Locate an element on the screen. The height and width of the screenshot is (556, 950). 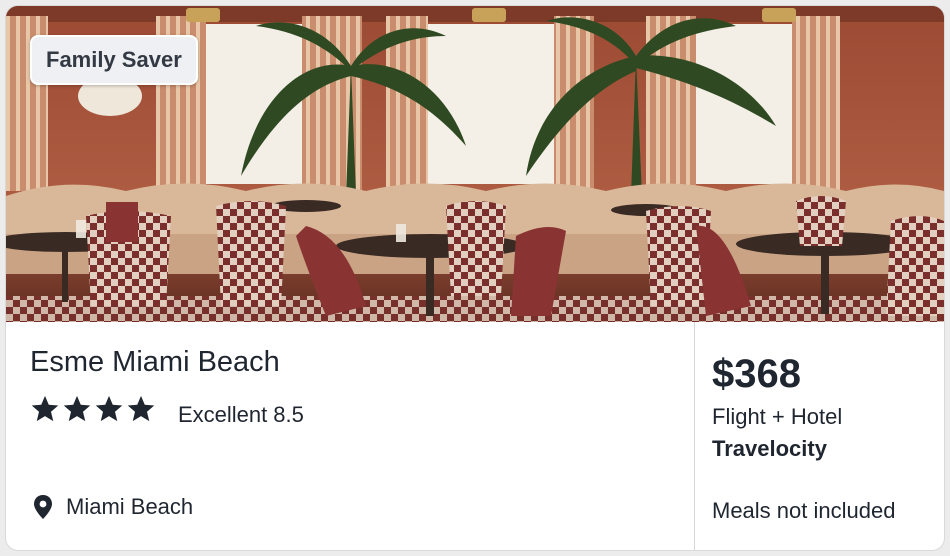
star-rating is located at coordinates (93, 409).